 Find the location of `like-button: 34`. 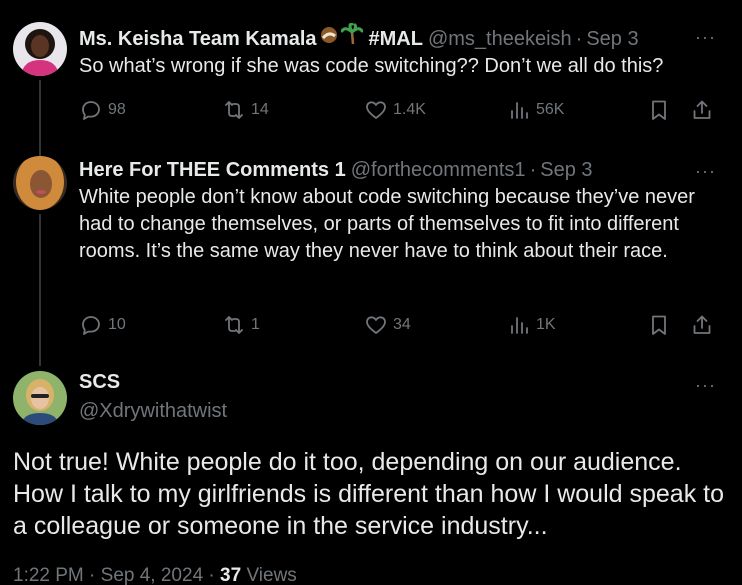

like-button: 34 is located at coordinates (387, 325).